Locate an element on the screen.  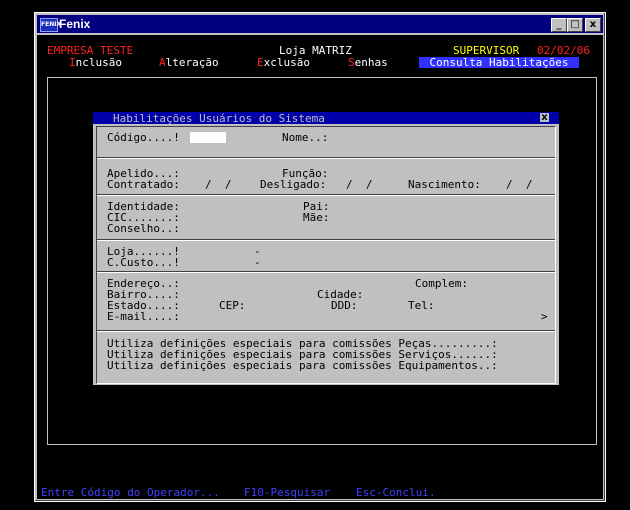
esc-close-shortcut: Esc-Conclui. is located at coordinates (395, 492).